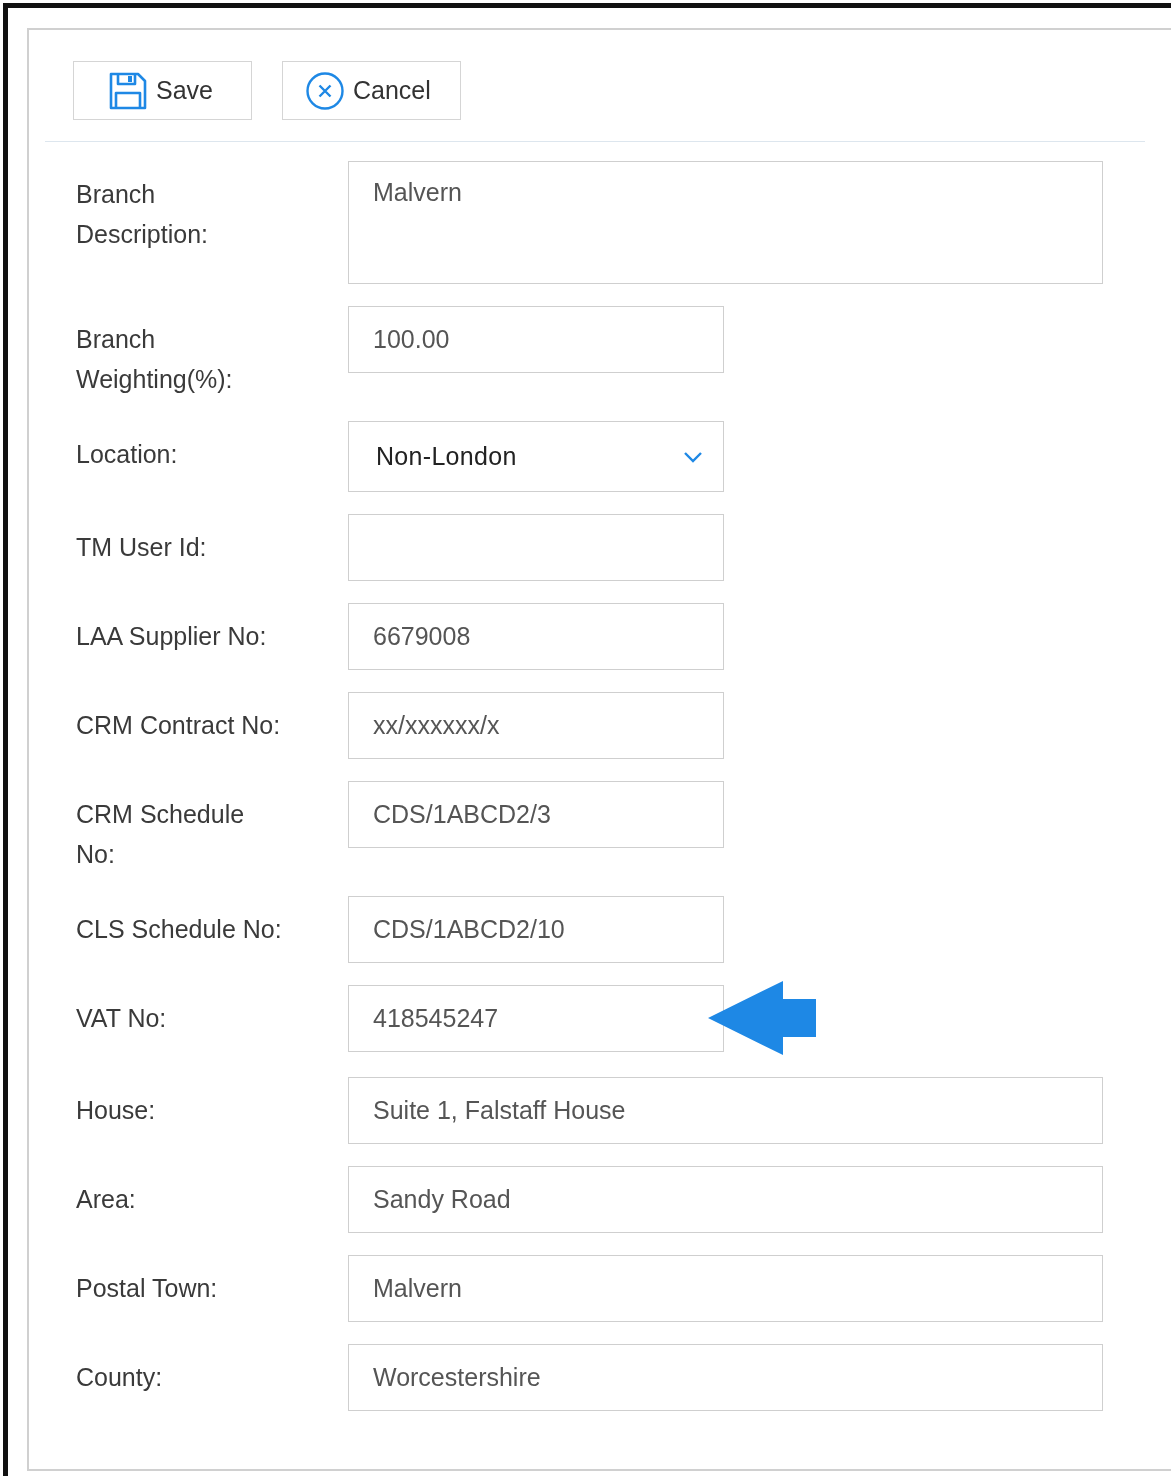 This screenshot has width=1171, height=1481. I want to click on field-label: TM User Id:, so click(142, 547).